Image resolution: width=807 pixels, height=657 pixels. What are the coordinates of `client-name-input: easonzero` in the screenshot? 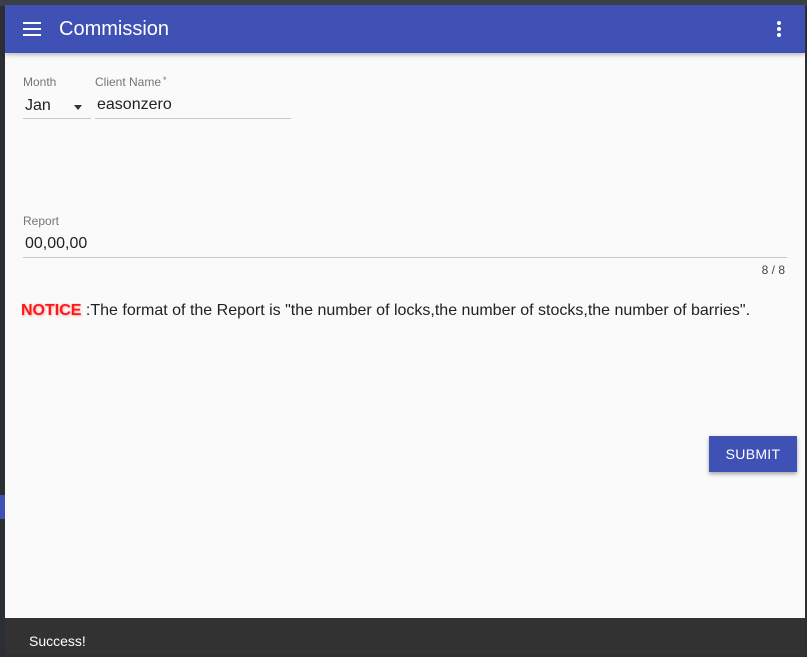 It's located at (193, 107).